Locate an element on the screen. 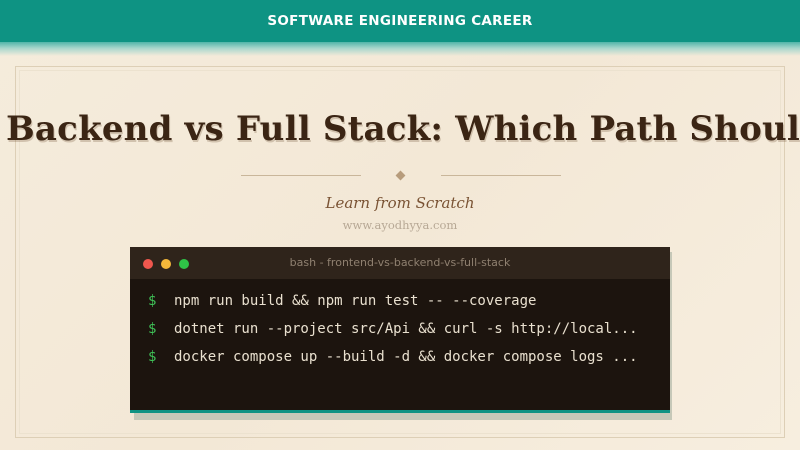 Image resolution: width=800 pixels, height=450 pixels. divider-left is located at coordinates (301, 175).